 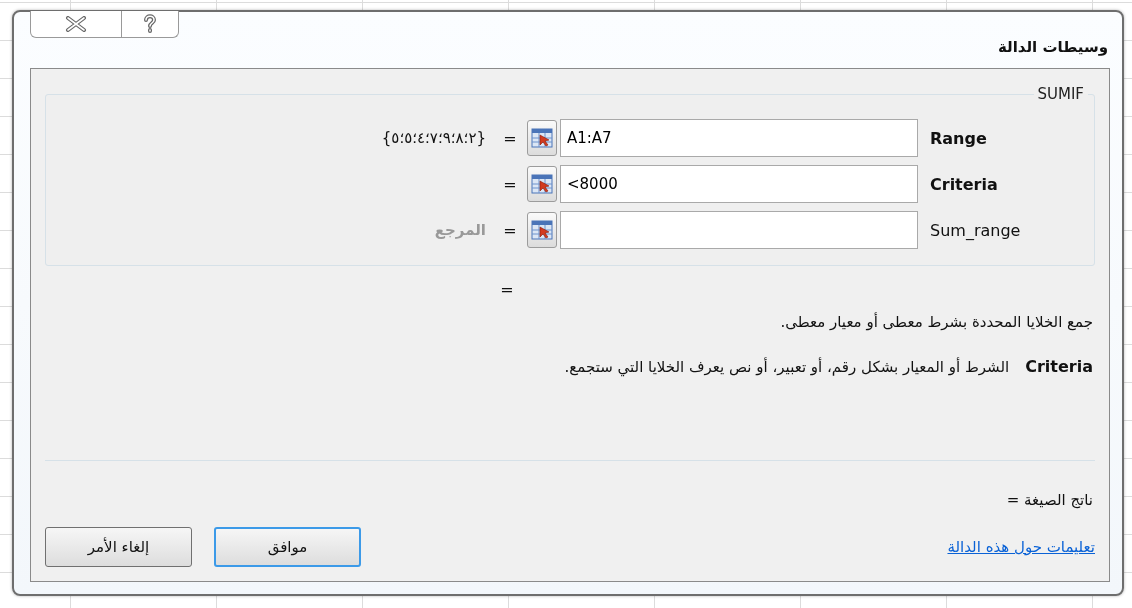 What do you see at coordinates (739, 230) in the screenshot?
I see `argument-field` at bounding box center [739, 230].